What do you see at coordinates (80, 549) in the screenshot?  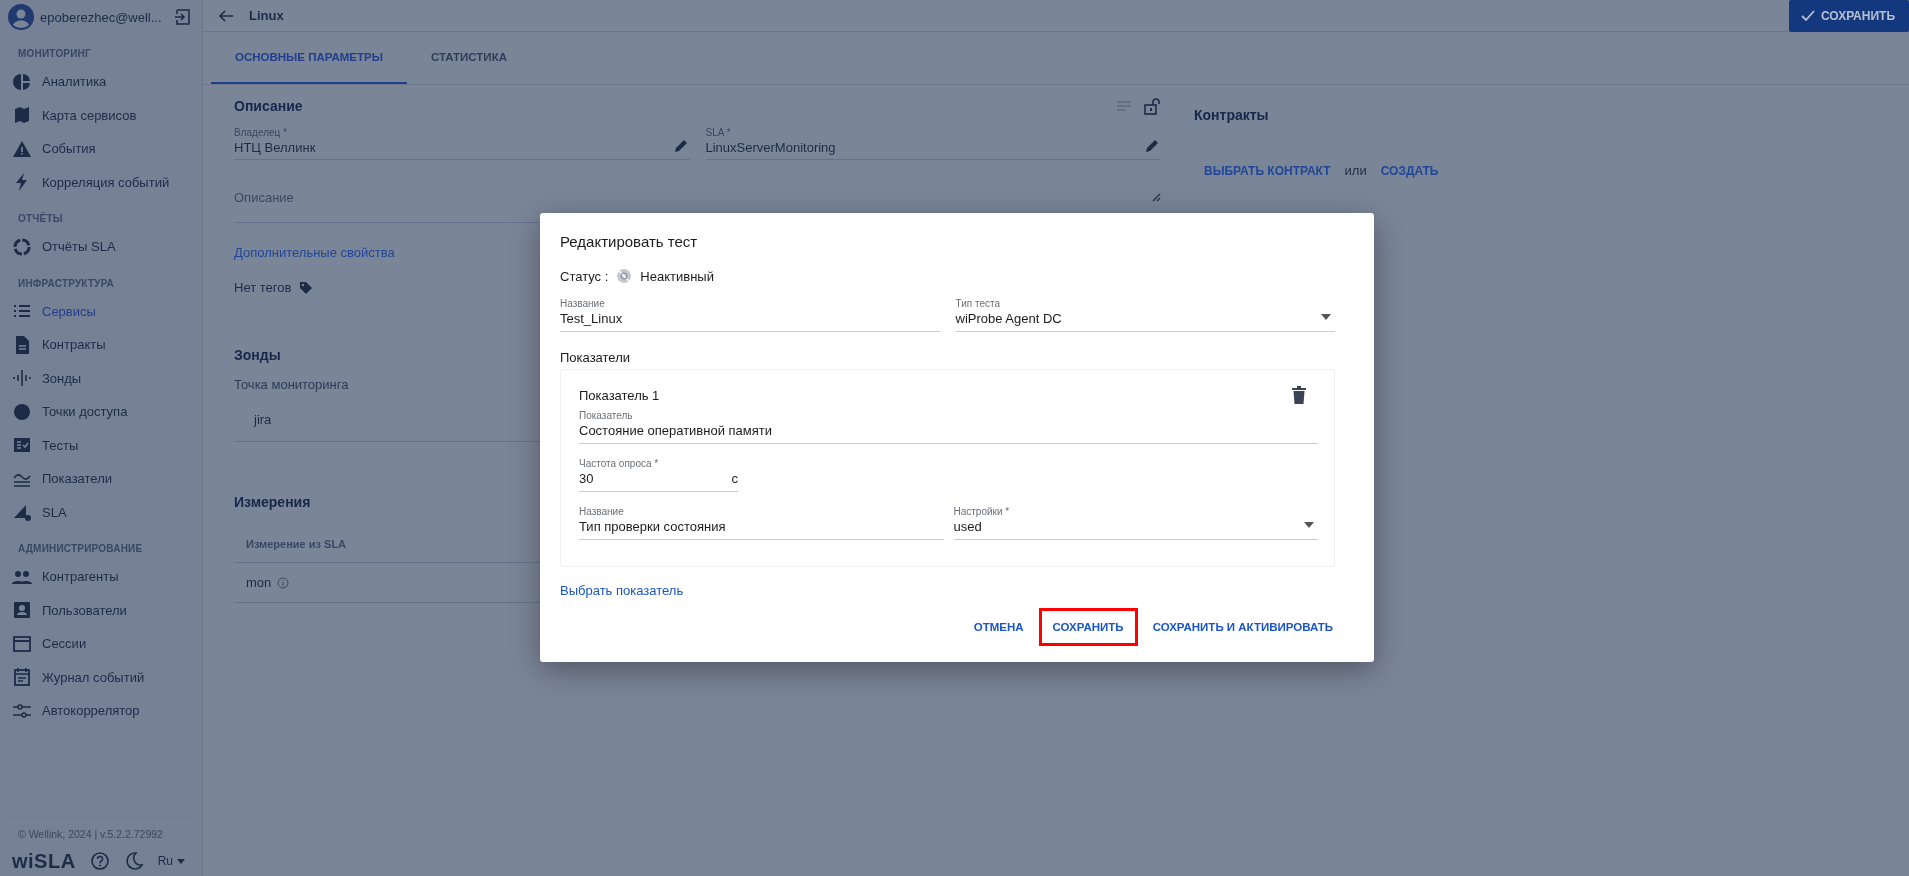 I see `section-heading: АДМИНИСТРИРОВАНИЕ` at bounding box center [80, 549].